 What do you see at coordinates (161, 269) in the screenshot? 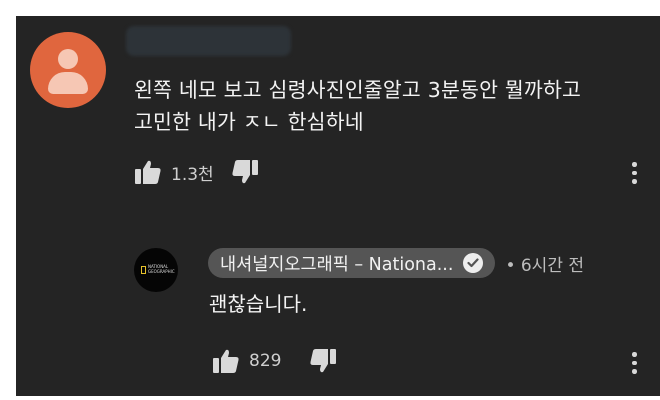
I see `natgeo-logo-text: NATIONAL GEOGRAPHIC` at bounding box center [161, 269].